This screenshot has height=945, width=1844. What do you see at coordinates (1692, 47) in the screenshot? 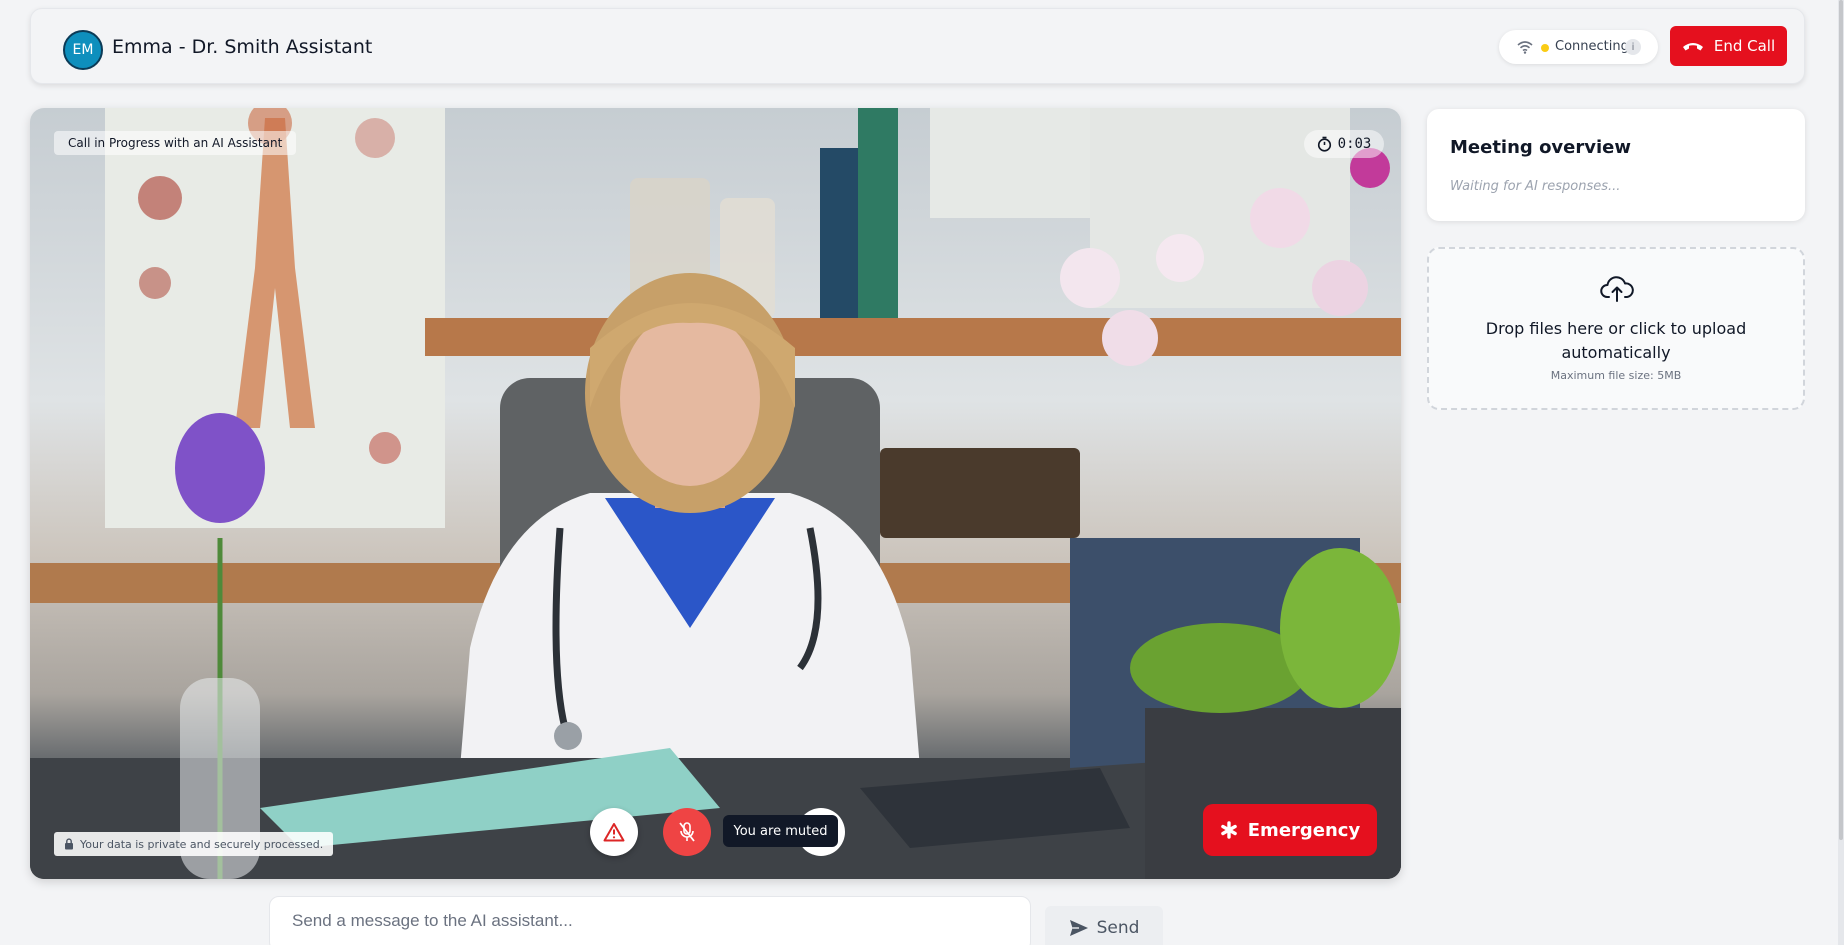
I see `phone-hangup-icon` at bounding box center [1692, 47].